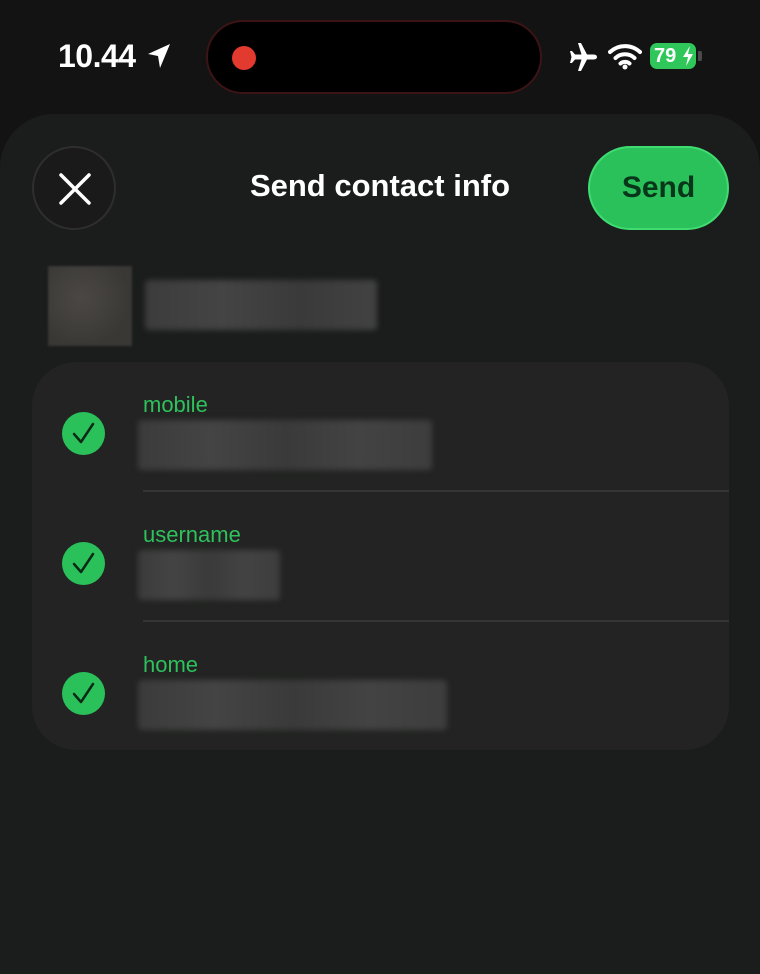 This screenshot has width=760, height=974. I want to click on battery-cap, so click(700, 56).